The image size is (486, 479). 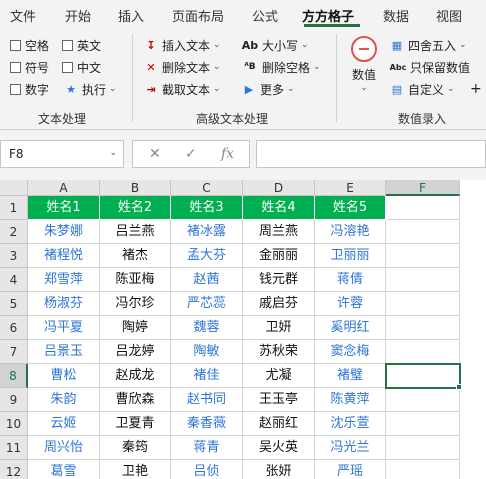 What do you see at coordinates (279, 352) in the screenshot?
I see `cell-d7: 苏秋荣` at bounding box center [279, 352].